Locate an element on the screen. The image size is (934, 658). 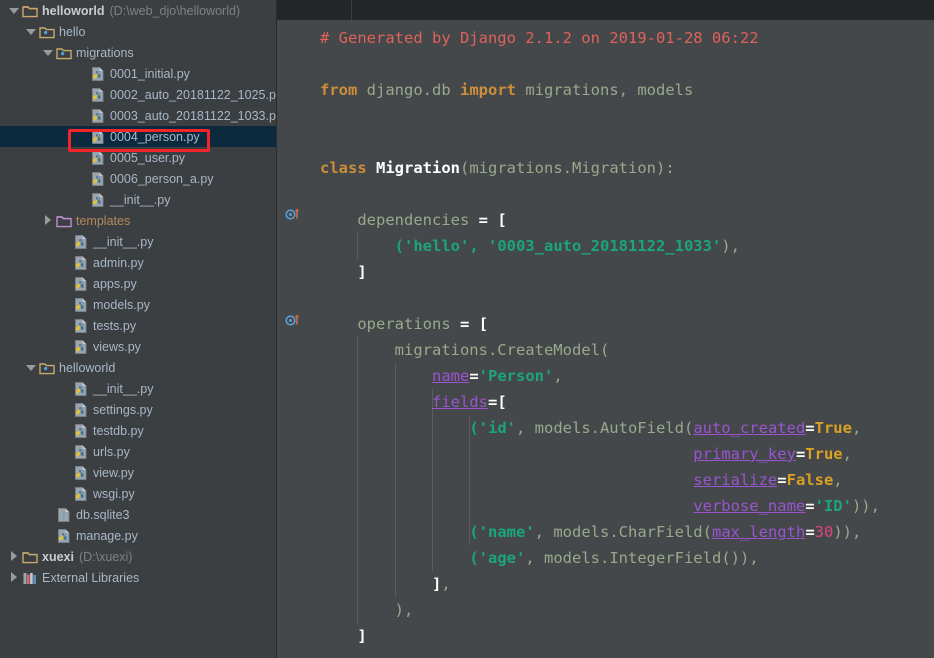
tree-item: admin.py is located at coordinates (138, 262).